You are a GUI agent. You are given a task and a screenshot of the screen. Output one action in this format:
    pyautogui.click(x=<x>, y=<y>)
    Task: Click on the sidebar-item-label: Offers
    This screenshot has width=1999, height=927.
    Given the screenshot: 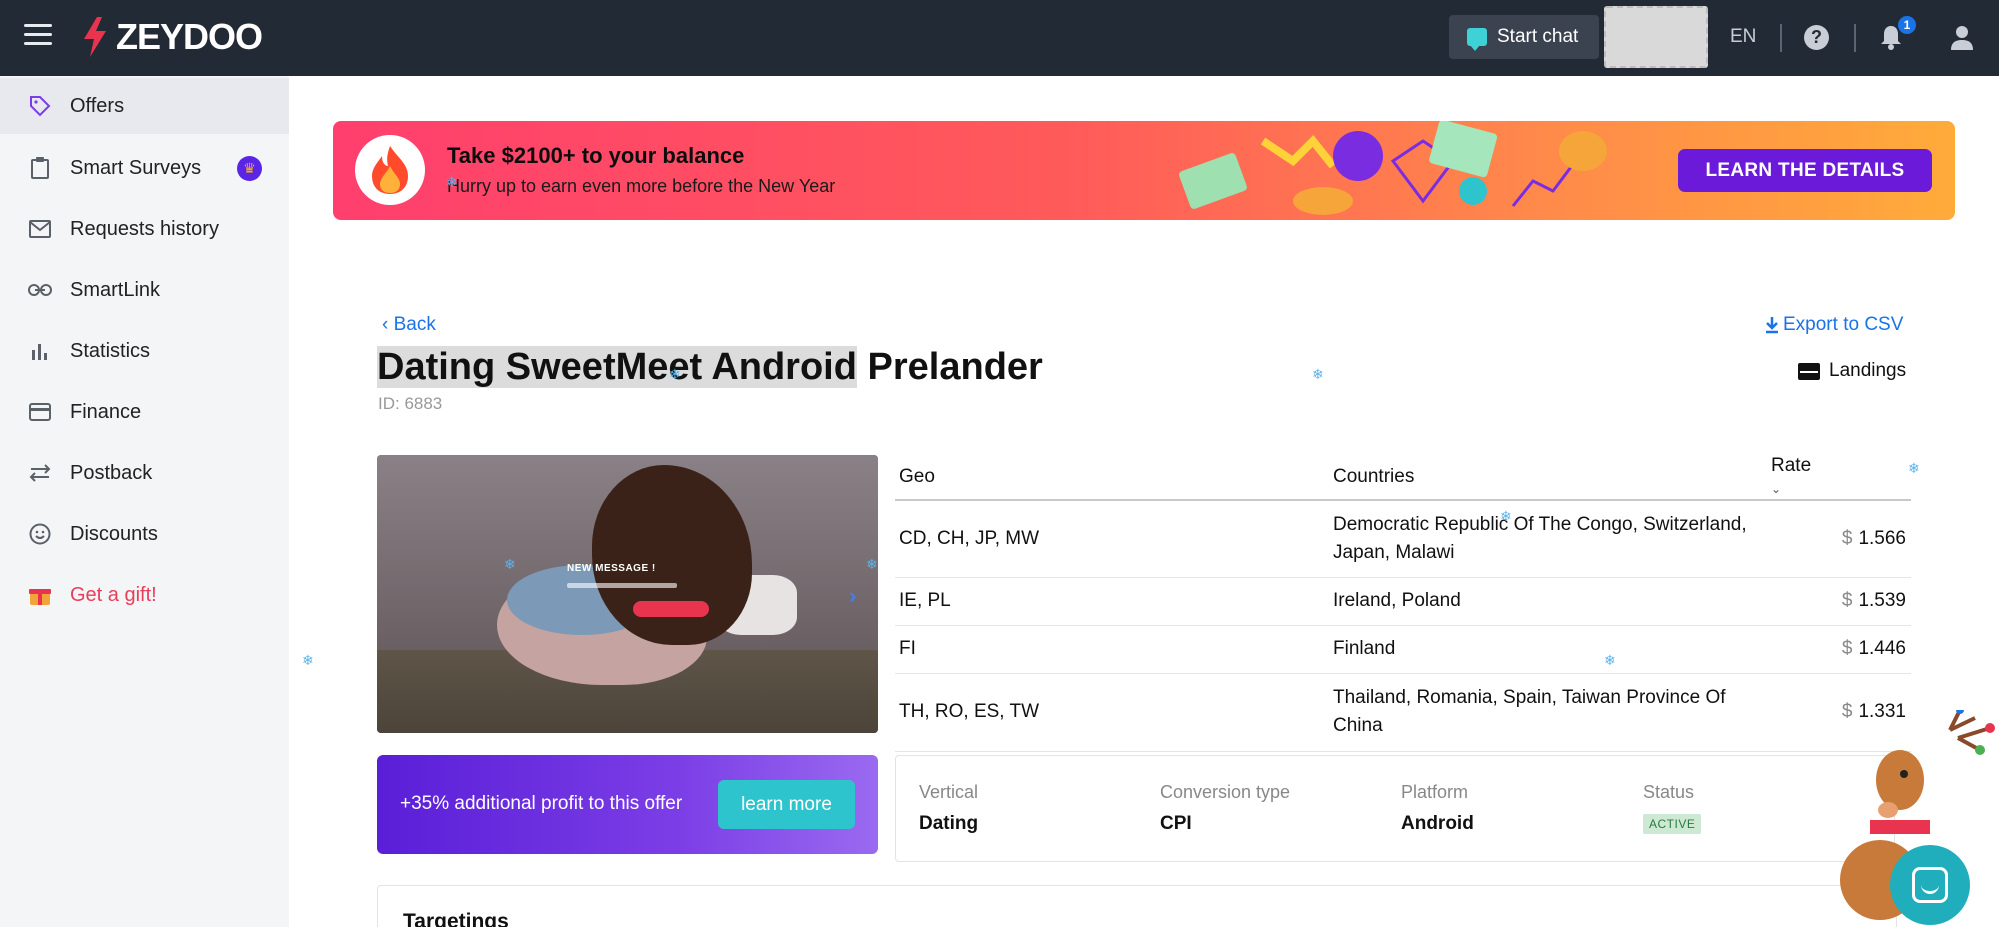 What is the action you would take?
    pyautogui.click(x=97, y=105)
    